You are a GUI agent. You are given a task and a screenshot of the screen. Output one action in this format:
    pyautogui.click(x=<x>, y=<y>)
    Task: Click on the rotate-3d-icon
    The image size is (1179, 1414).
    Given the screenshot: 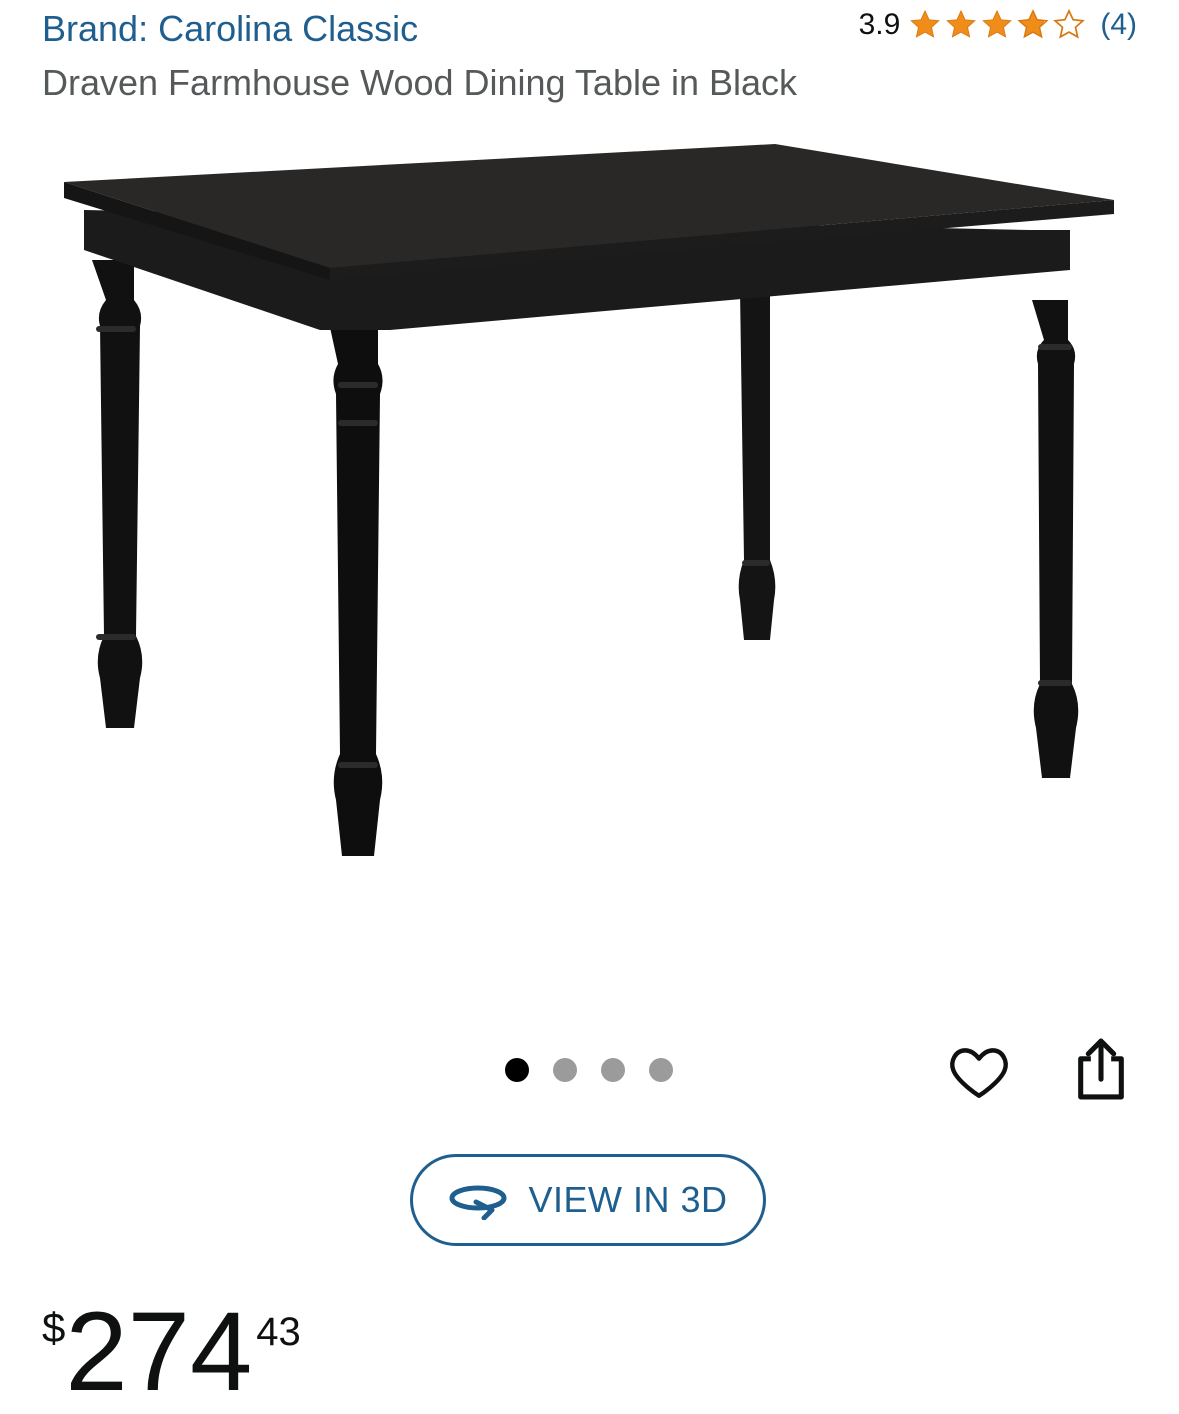 What is the action you would take?
    pyautogui.click(x=478, y=1202)
    